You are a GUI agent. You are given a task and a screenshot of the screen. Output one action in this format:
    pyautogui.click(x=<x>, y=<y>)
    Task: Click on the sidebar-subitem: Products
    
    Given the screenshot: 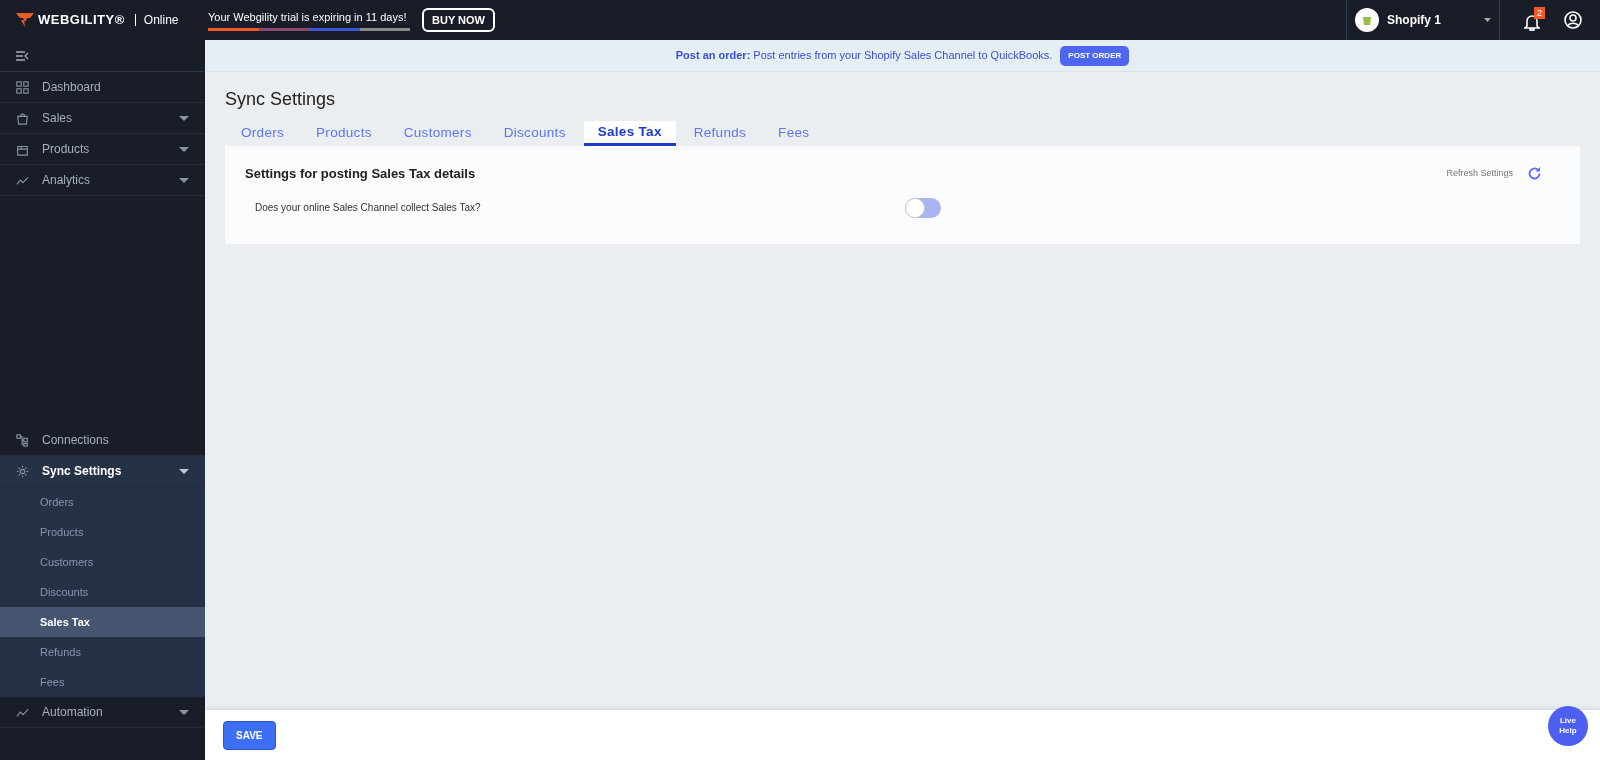 What is the action you would take?
    pyautogui.click(x=102, y=532)
    